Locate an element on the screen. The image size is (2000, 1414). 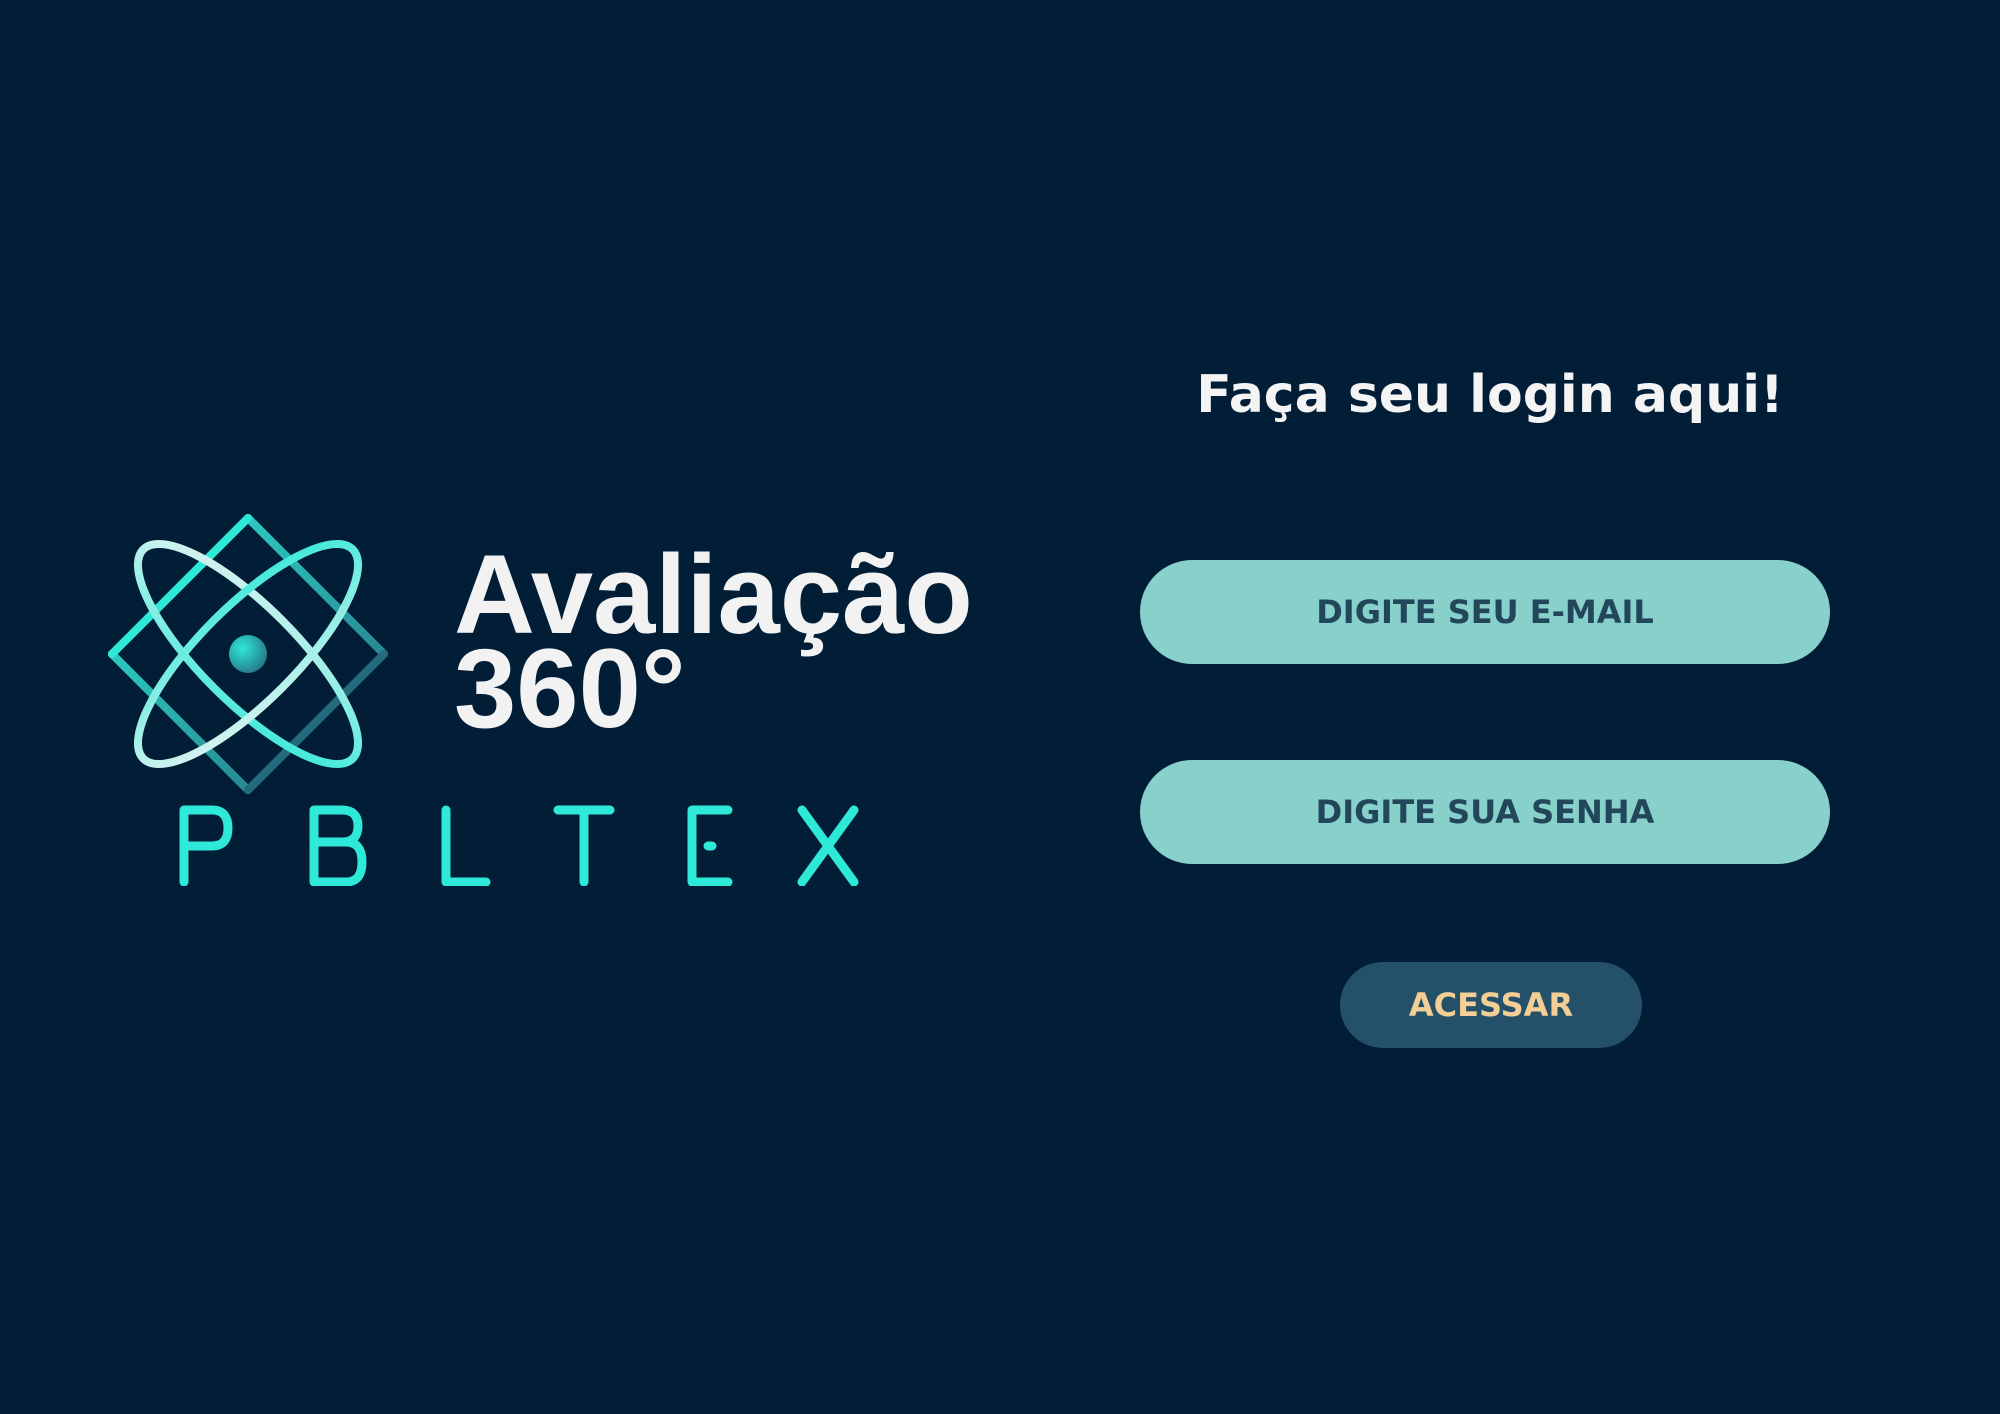
access-button: ACESSAR is located at coordinates (1491, 1005).